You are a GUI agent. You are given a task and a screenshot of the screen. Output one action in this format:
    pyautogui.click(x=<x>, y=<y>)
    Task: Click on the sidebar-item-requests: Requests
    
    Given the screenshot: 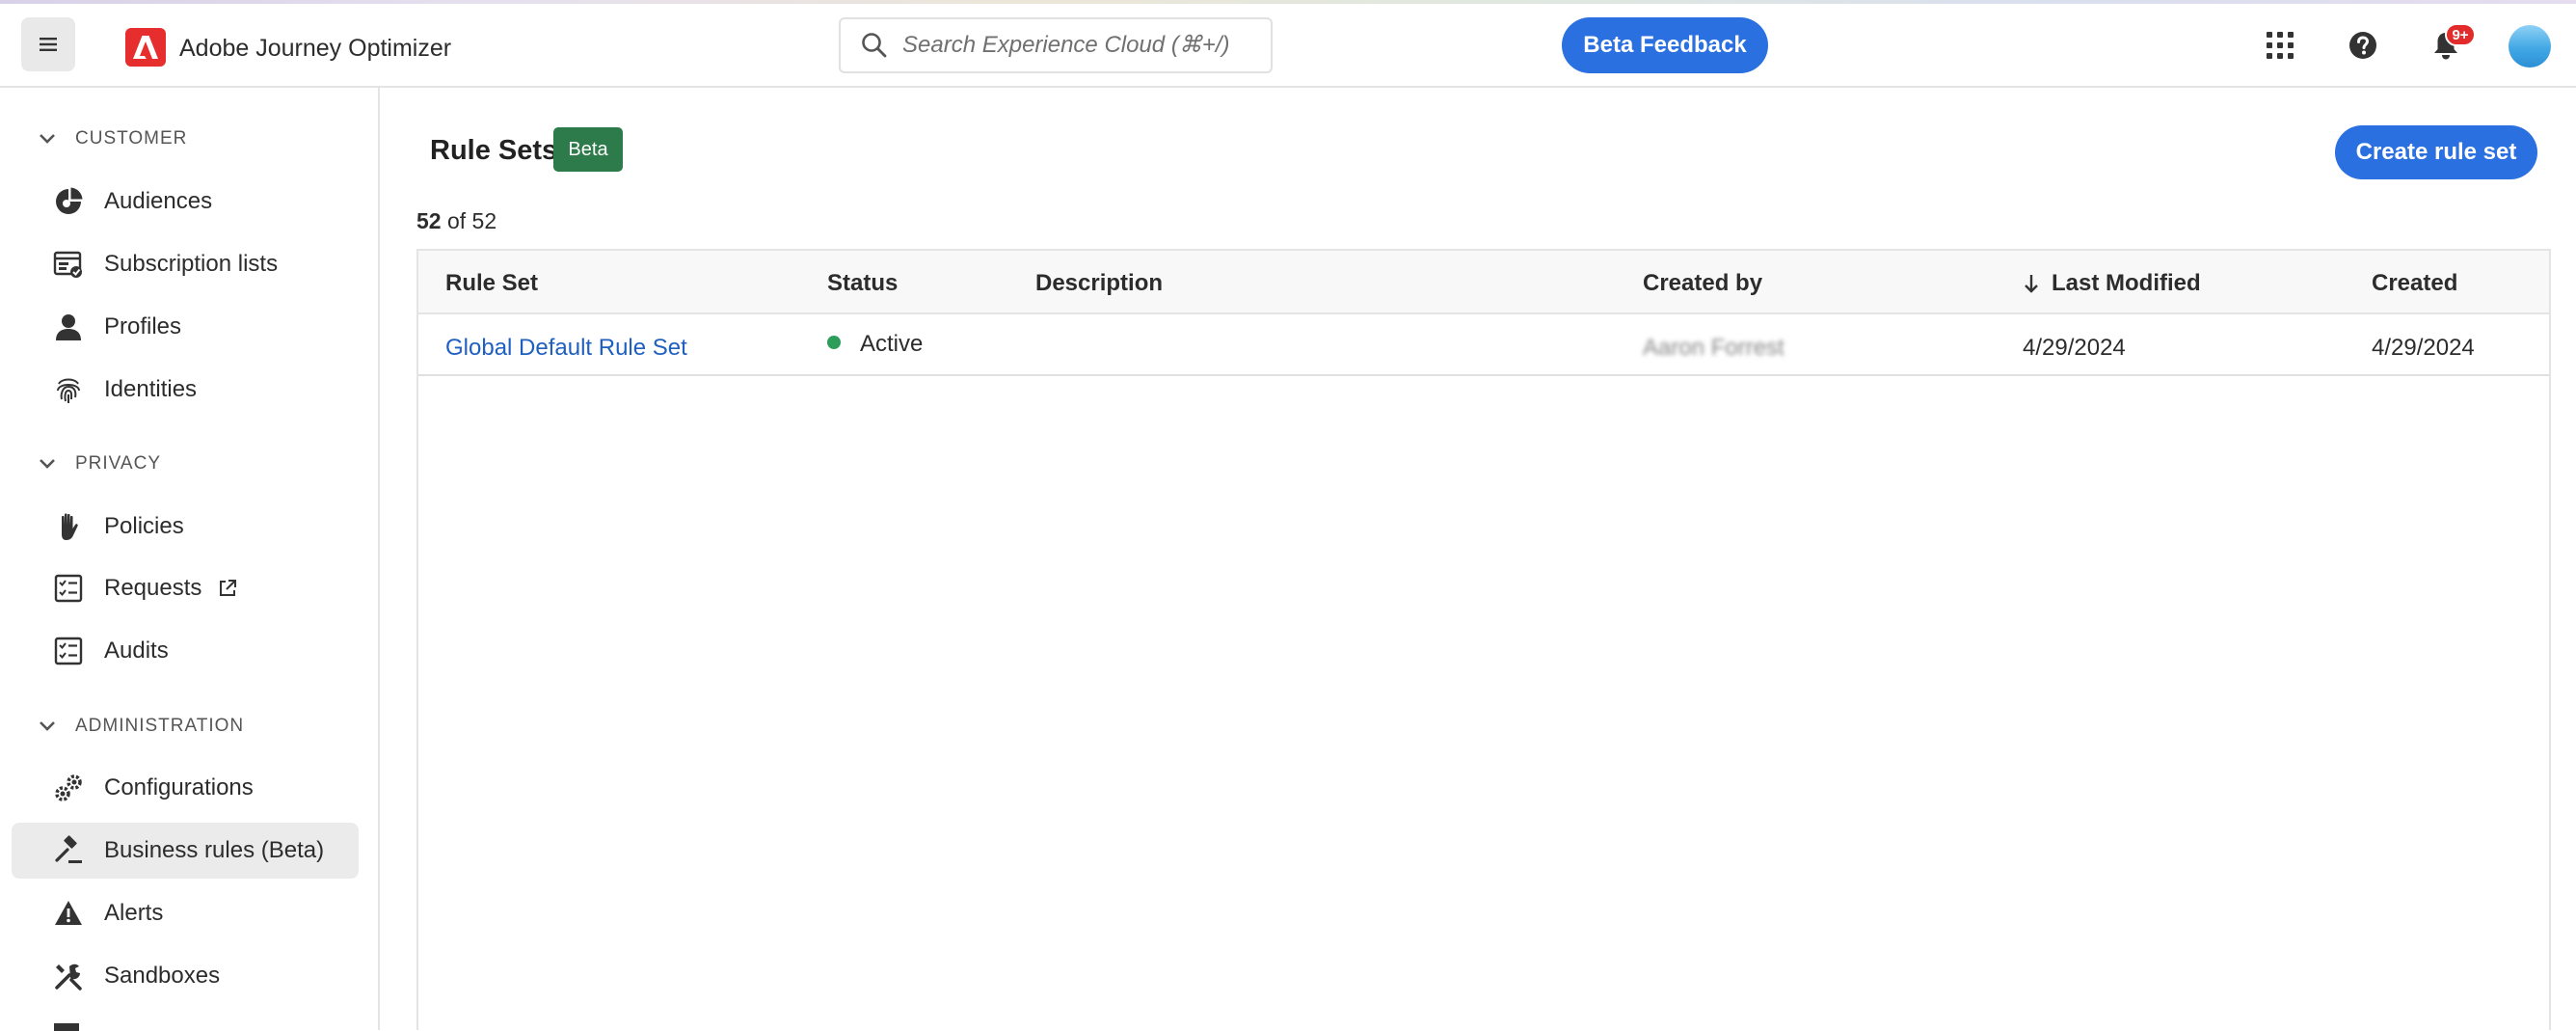 What is the action you would take?
    pyautogui.click(x=186, y=588)
    